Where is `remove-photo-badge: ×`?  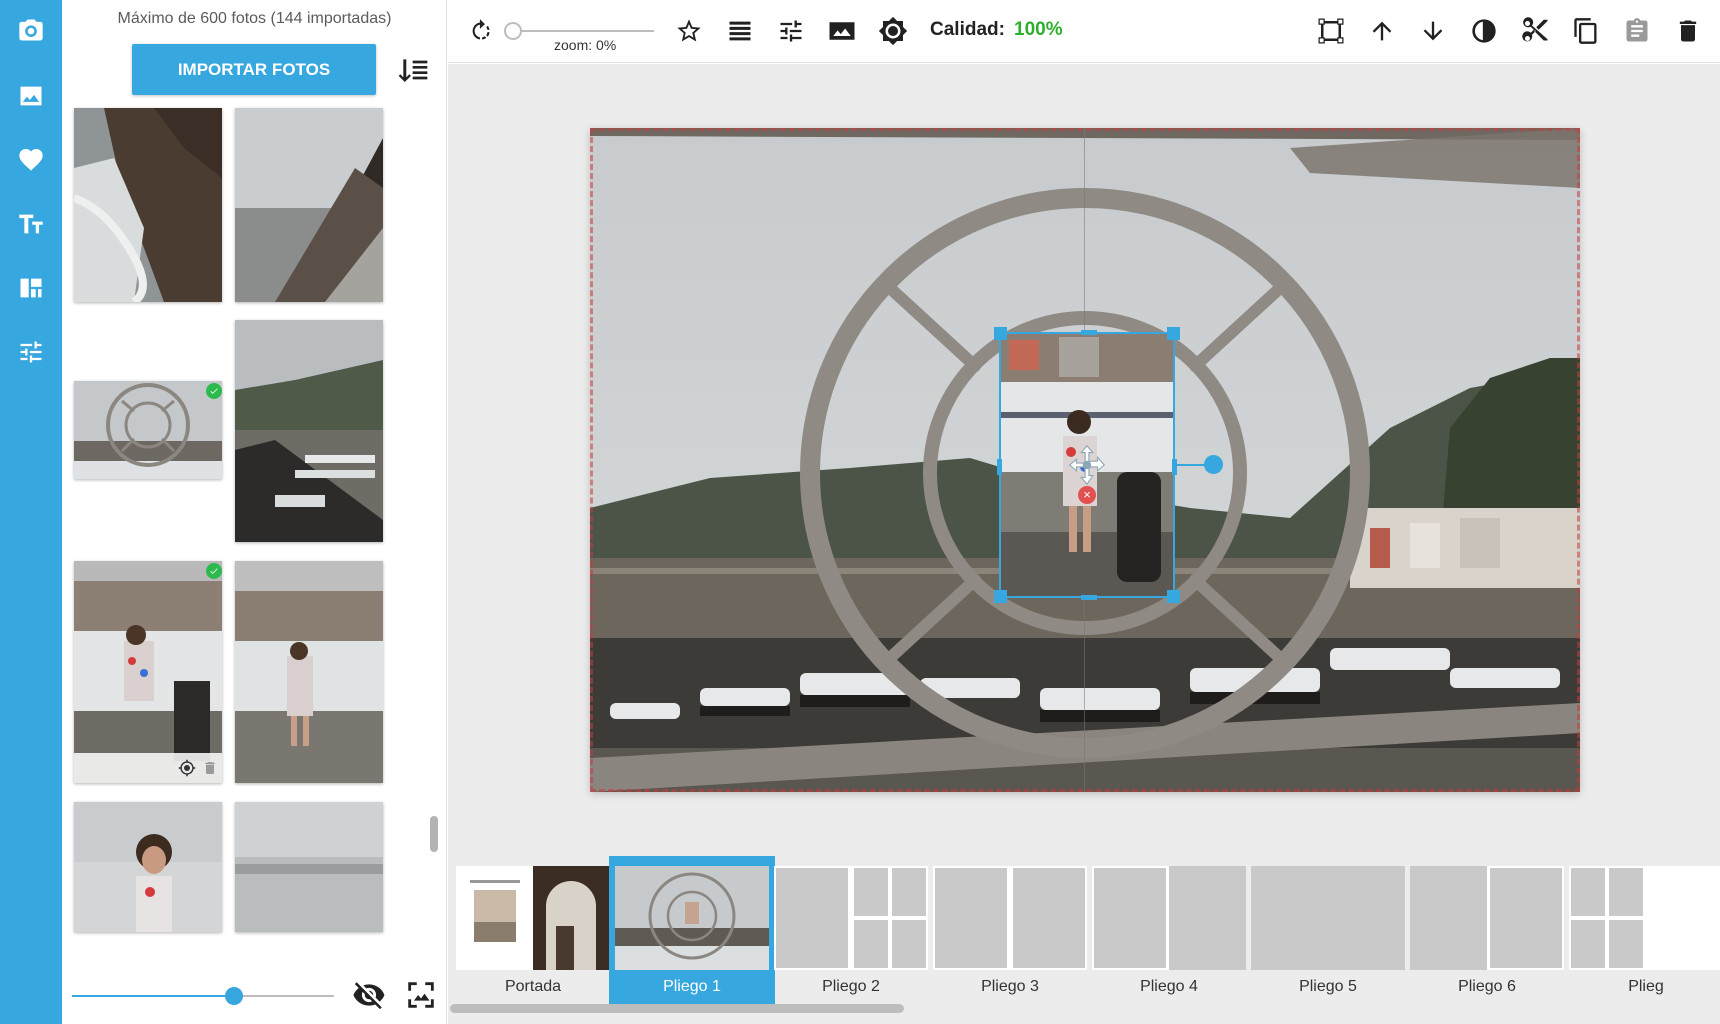
remove-photo-badge: × is located at coordinates (1087, 495).